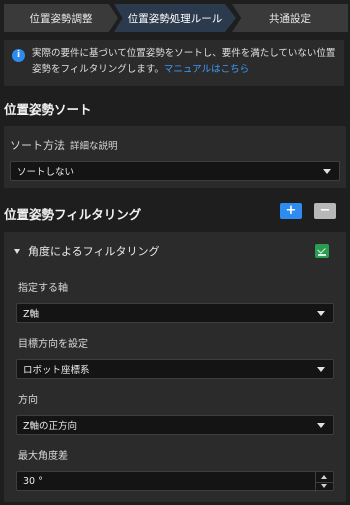 Image resolution: width=350 pixels, height=505 pixels. I want to click on stepper-up-icon, so click(324, 477).